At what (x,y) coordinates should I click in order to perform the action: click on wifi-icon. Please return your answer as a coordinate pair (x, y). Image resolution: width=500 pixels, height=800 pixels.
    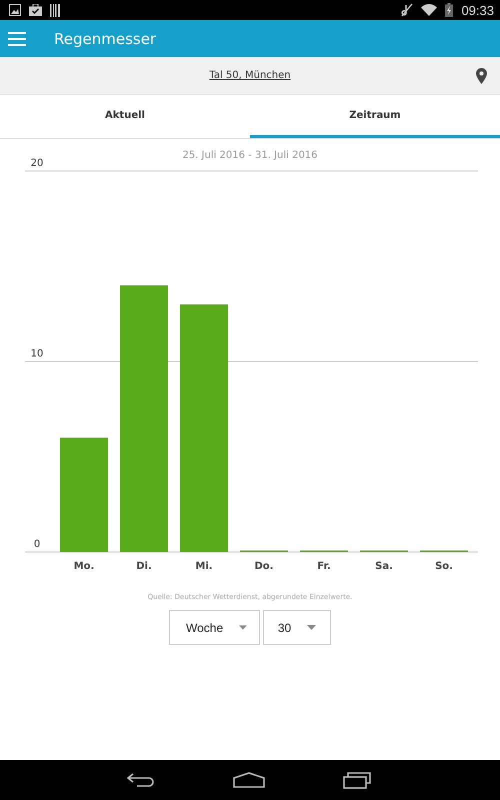
    Looking at the image, I should click on (429, 10).